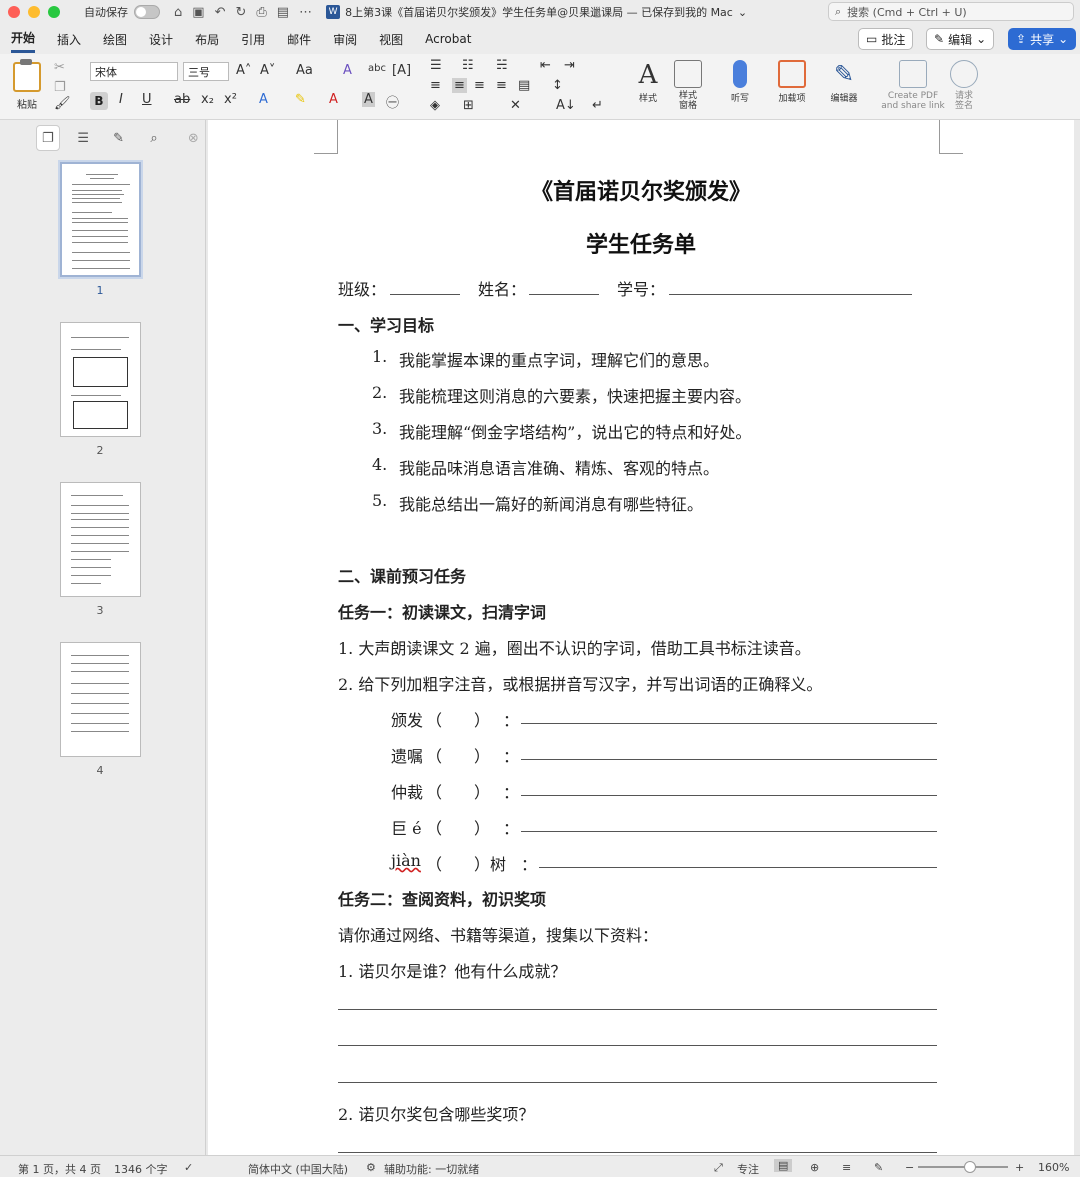 The image size is (1080, 1177). What do you see at coordinates (298, 1169) in the screenshot?
I see `language-indicator: 简体中文 (中国大陆)` at bounding box center [298, 1169].